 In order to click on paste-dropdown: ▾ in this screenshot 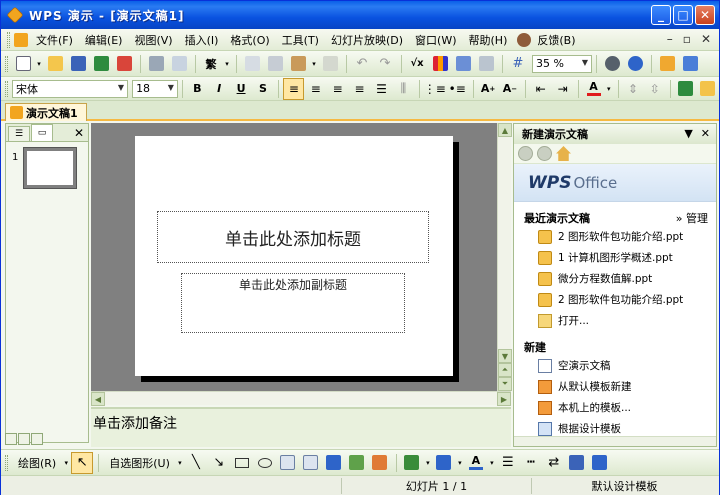, I will do `click(314, 64)`.